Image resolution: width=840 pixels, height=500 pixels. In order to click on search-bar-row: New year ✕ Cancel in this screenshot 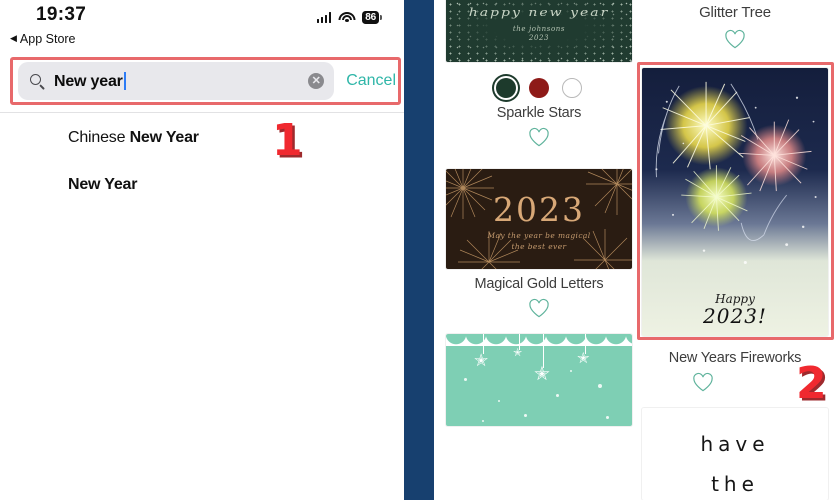, I will do `click(207, 81)`.